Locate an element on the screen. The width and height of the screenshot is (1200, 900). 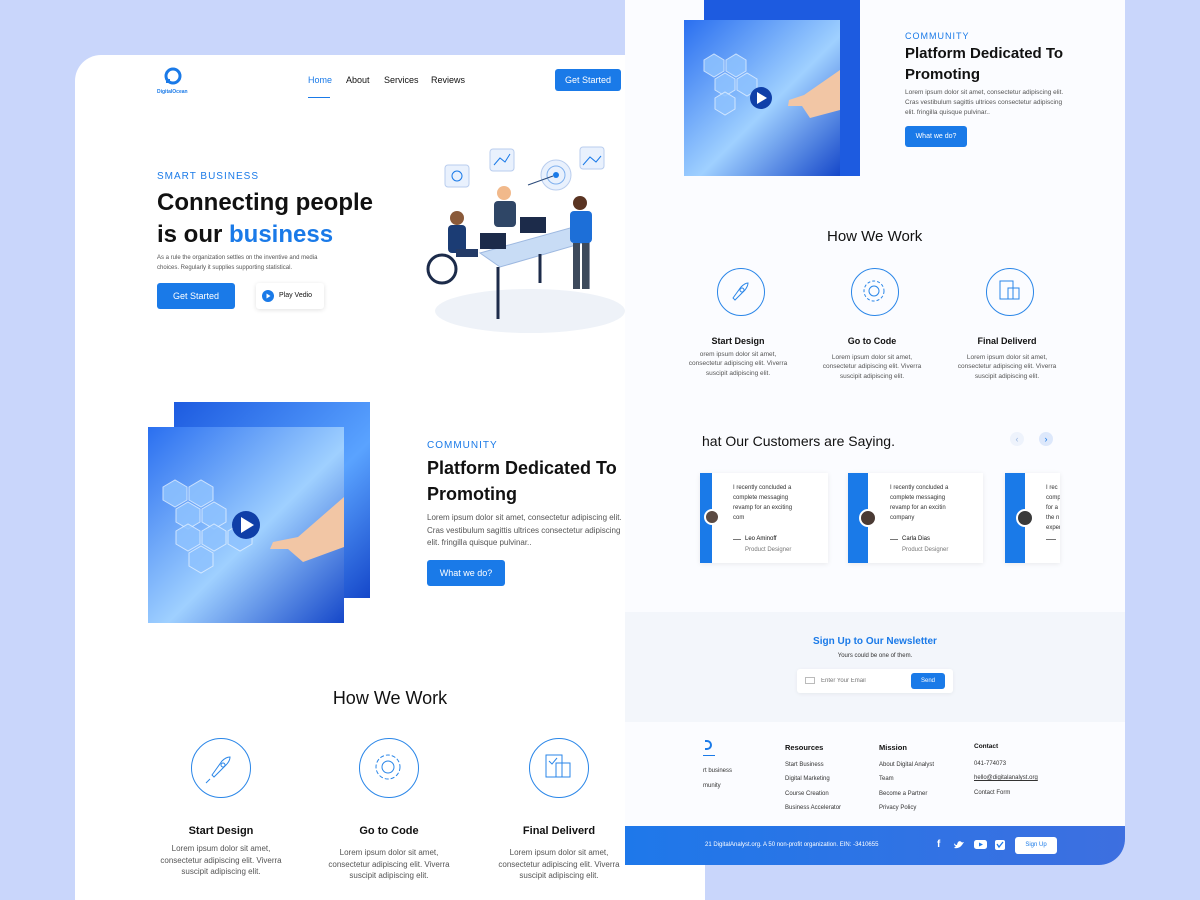
quote2-line3: revamp for an excitin is located at coordinates (918, 508).